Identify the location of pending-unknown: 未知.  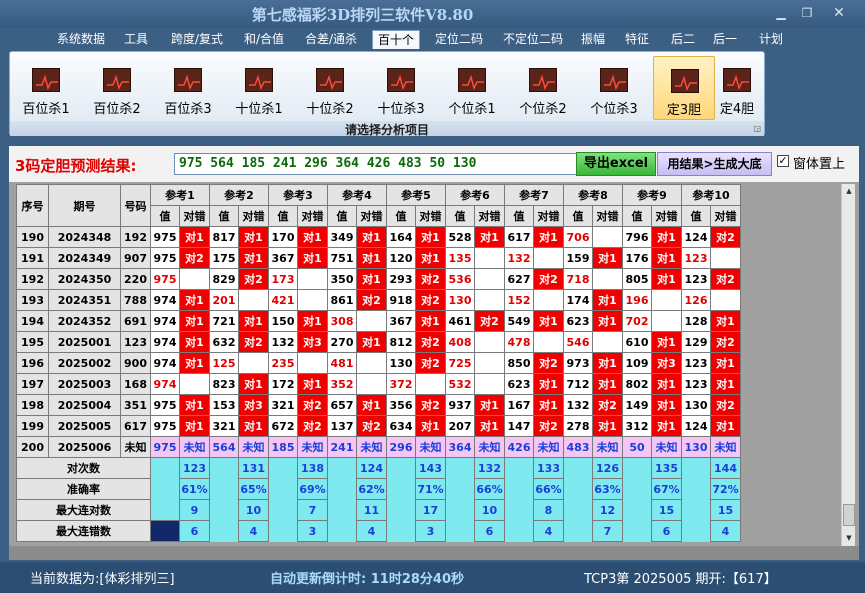
(194, 447).